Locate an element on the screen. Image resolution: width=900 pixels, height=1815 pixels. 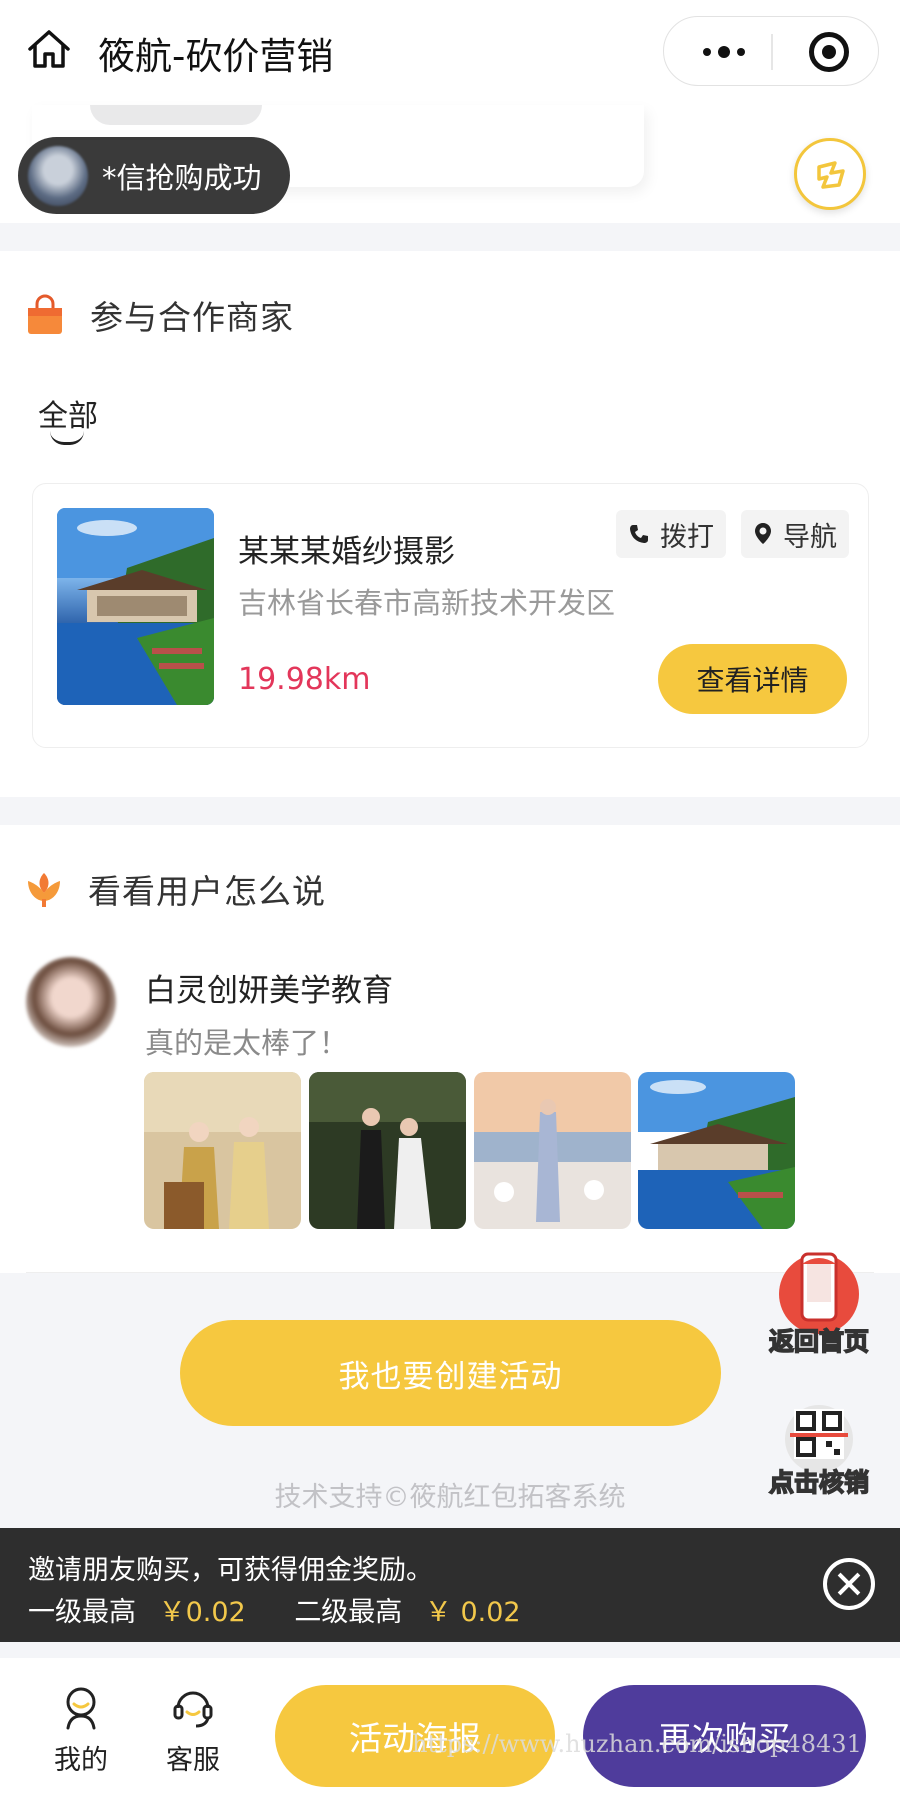
floating-yellow-icon is located at coordinates (830, 174).